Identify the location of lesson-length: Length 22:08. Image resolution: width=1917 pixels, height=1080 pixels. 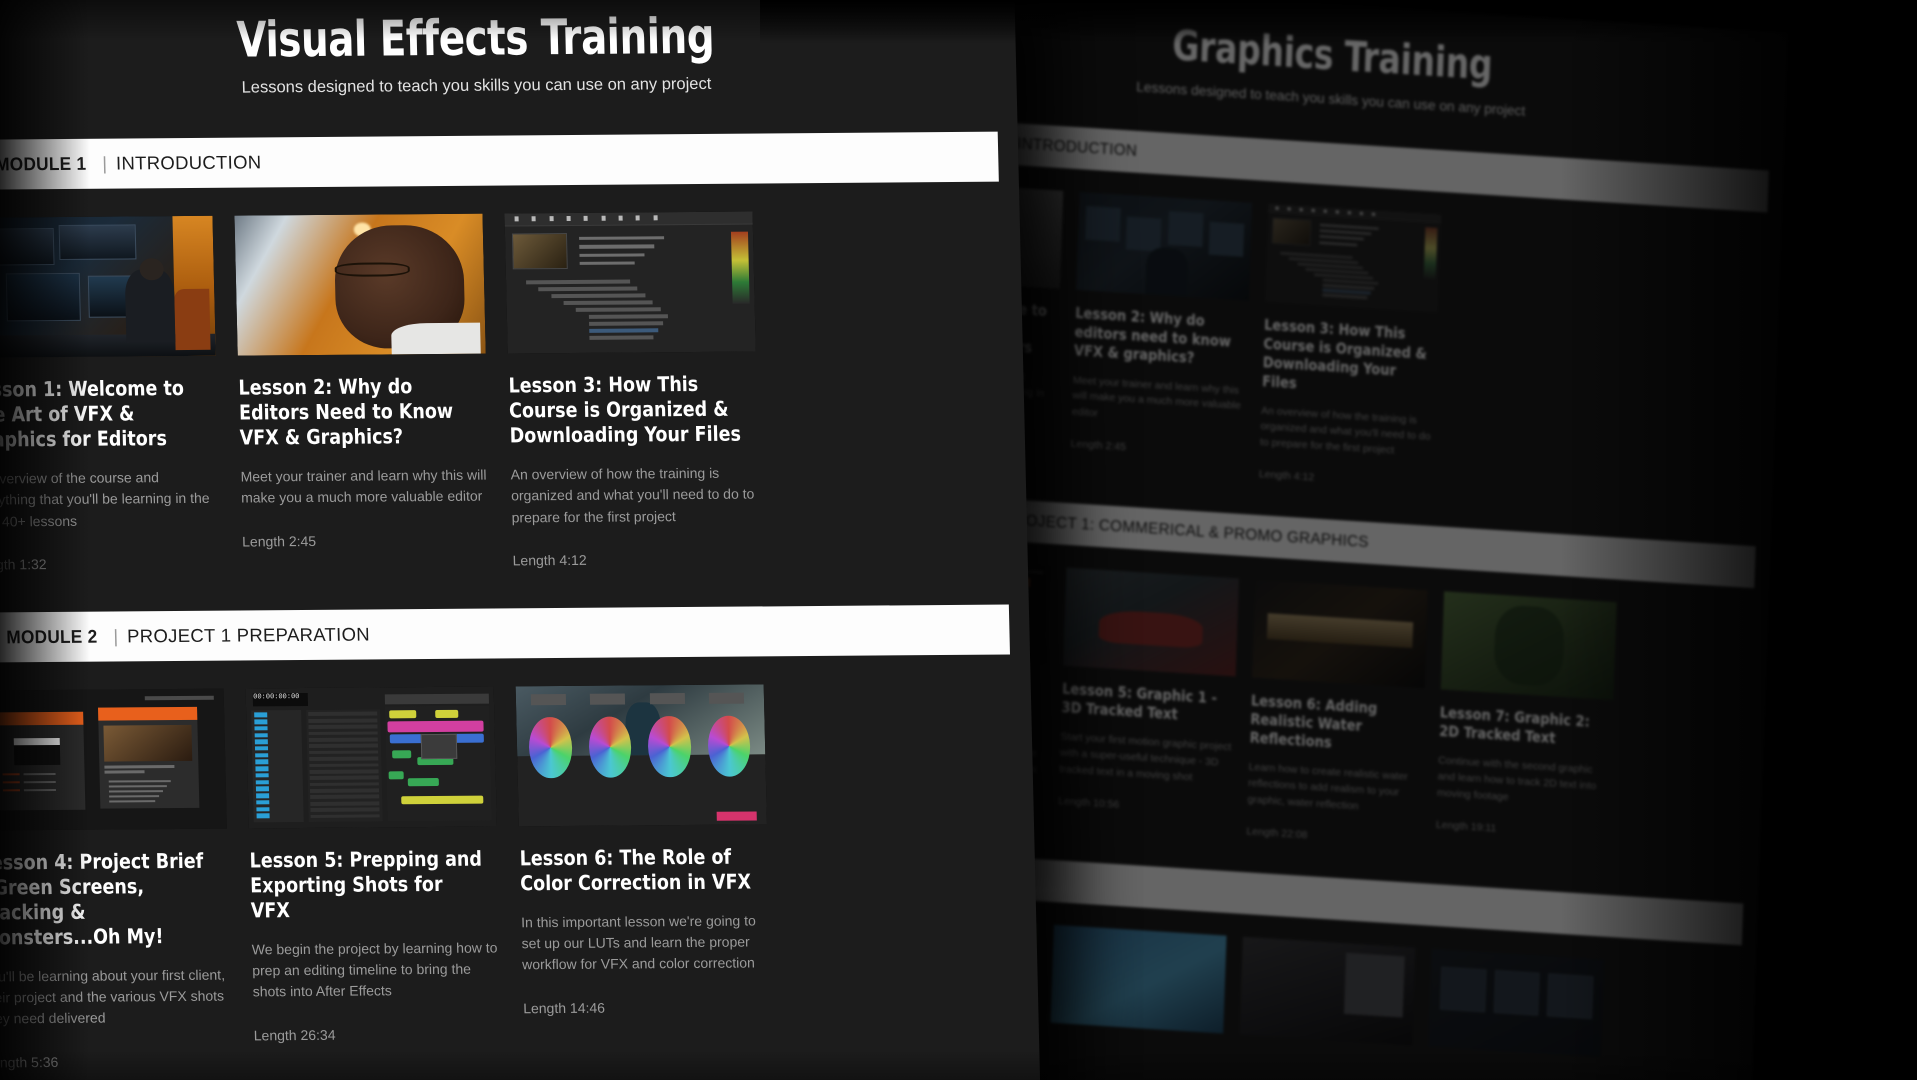
(1277, 832).